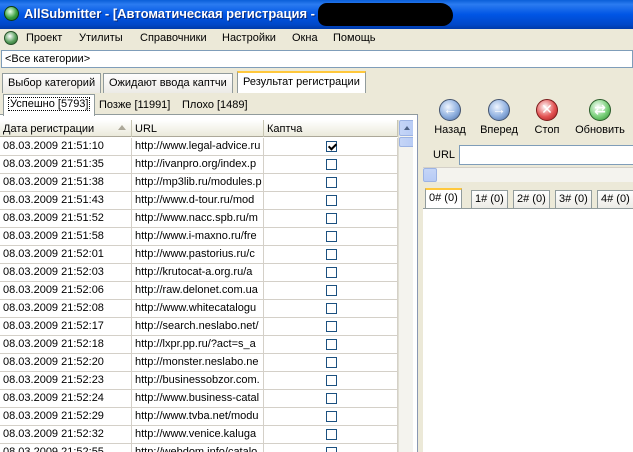  Describe the element at coordinates (531, 199) in the screenshot. I see `browser-tab-2: 2# (0)` at that location.